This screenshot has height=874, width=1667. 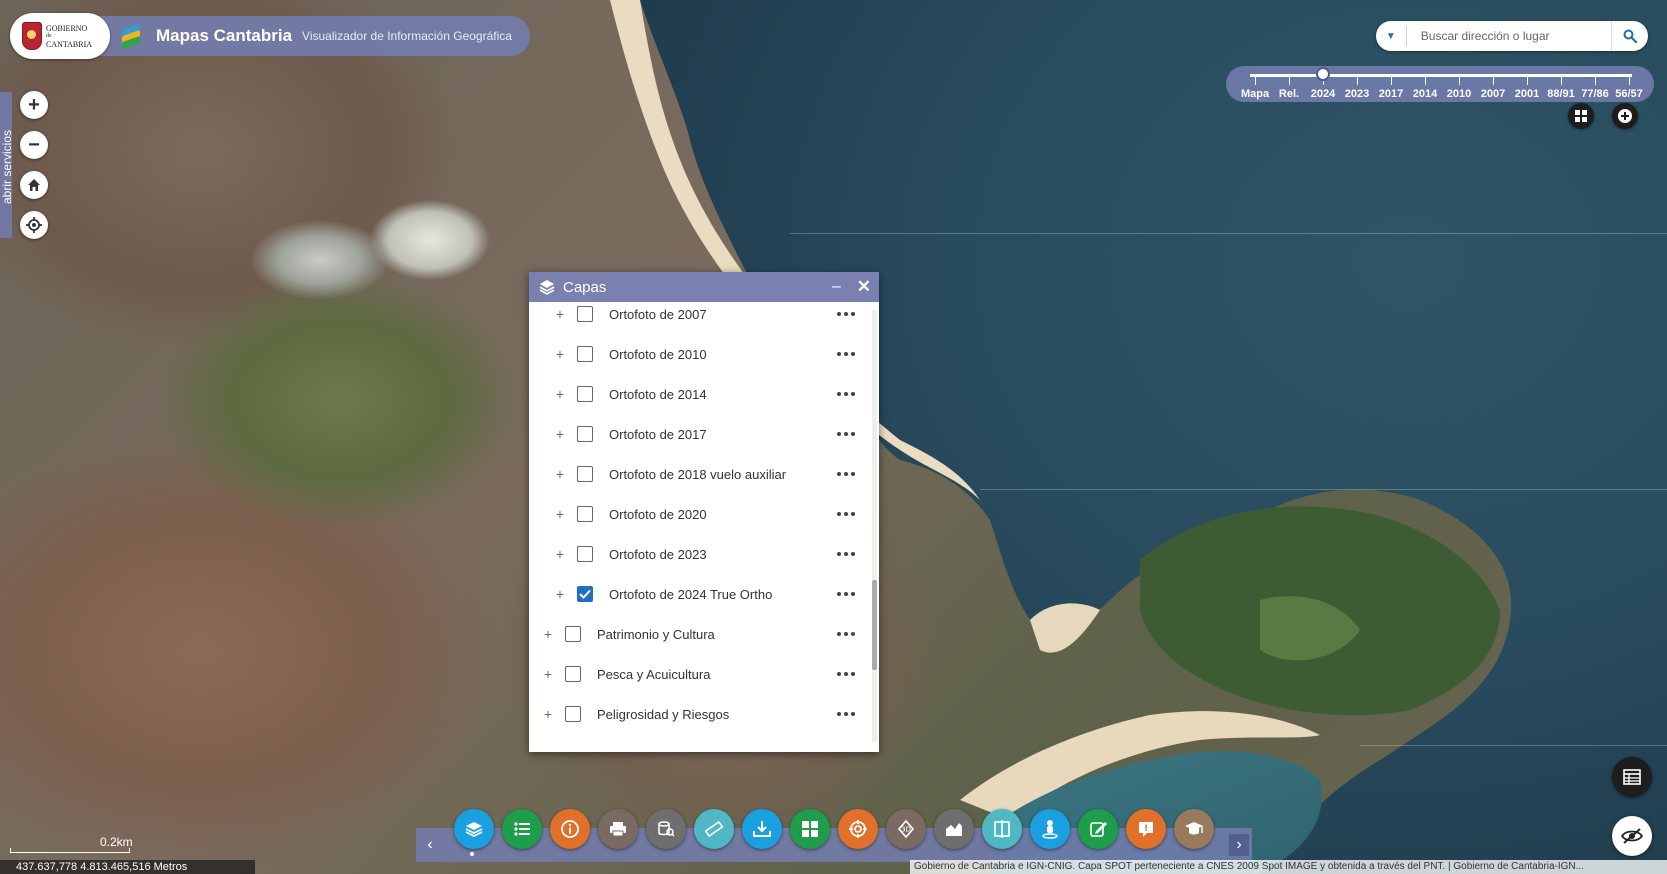 What do you see at coordinates (1625, 116) in the screenshot?
I see `add-layer-button` at bounding box center [1625, 116].